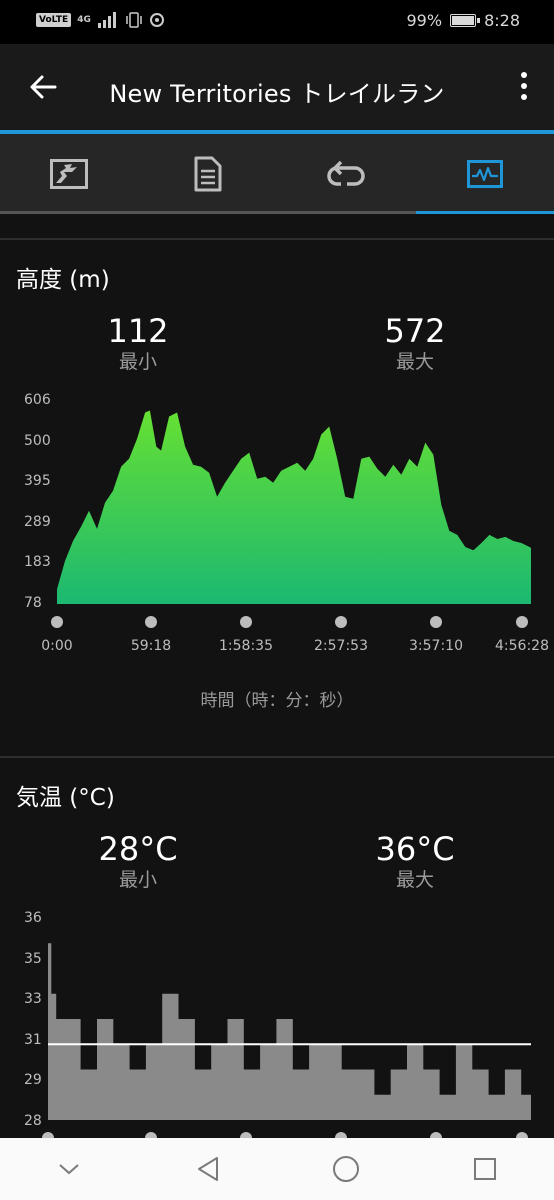  I want to click on tab-laps, so click(346, 174).